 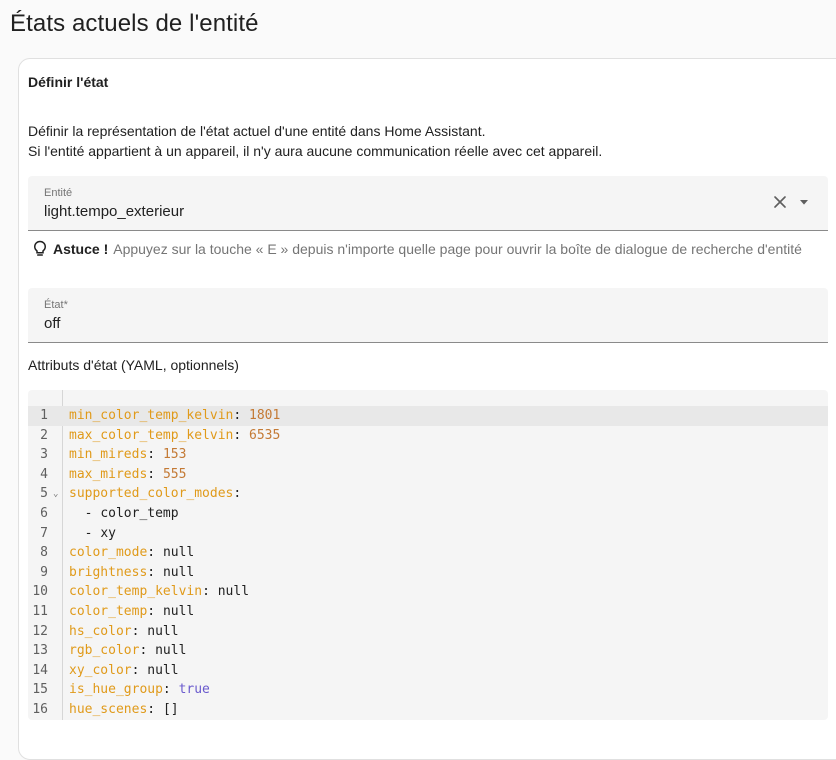 I want to click on yaml-key: color_temp, so click(x=108, y=611).